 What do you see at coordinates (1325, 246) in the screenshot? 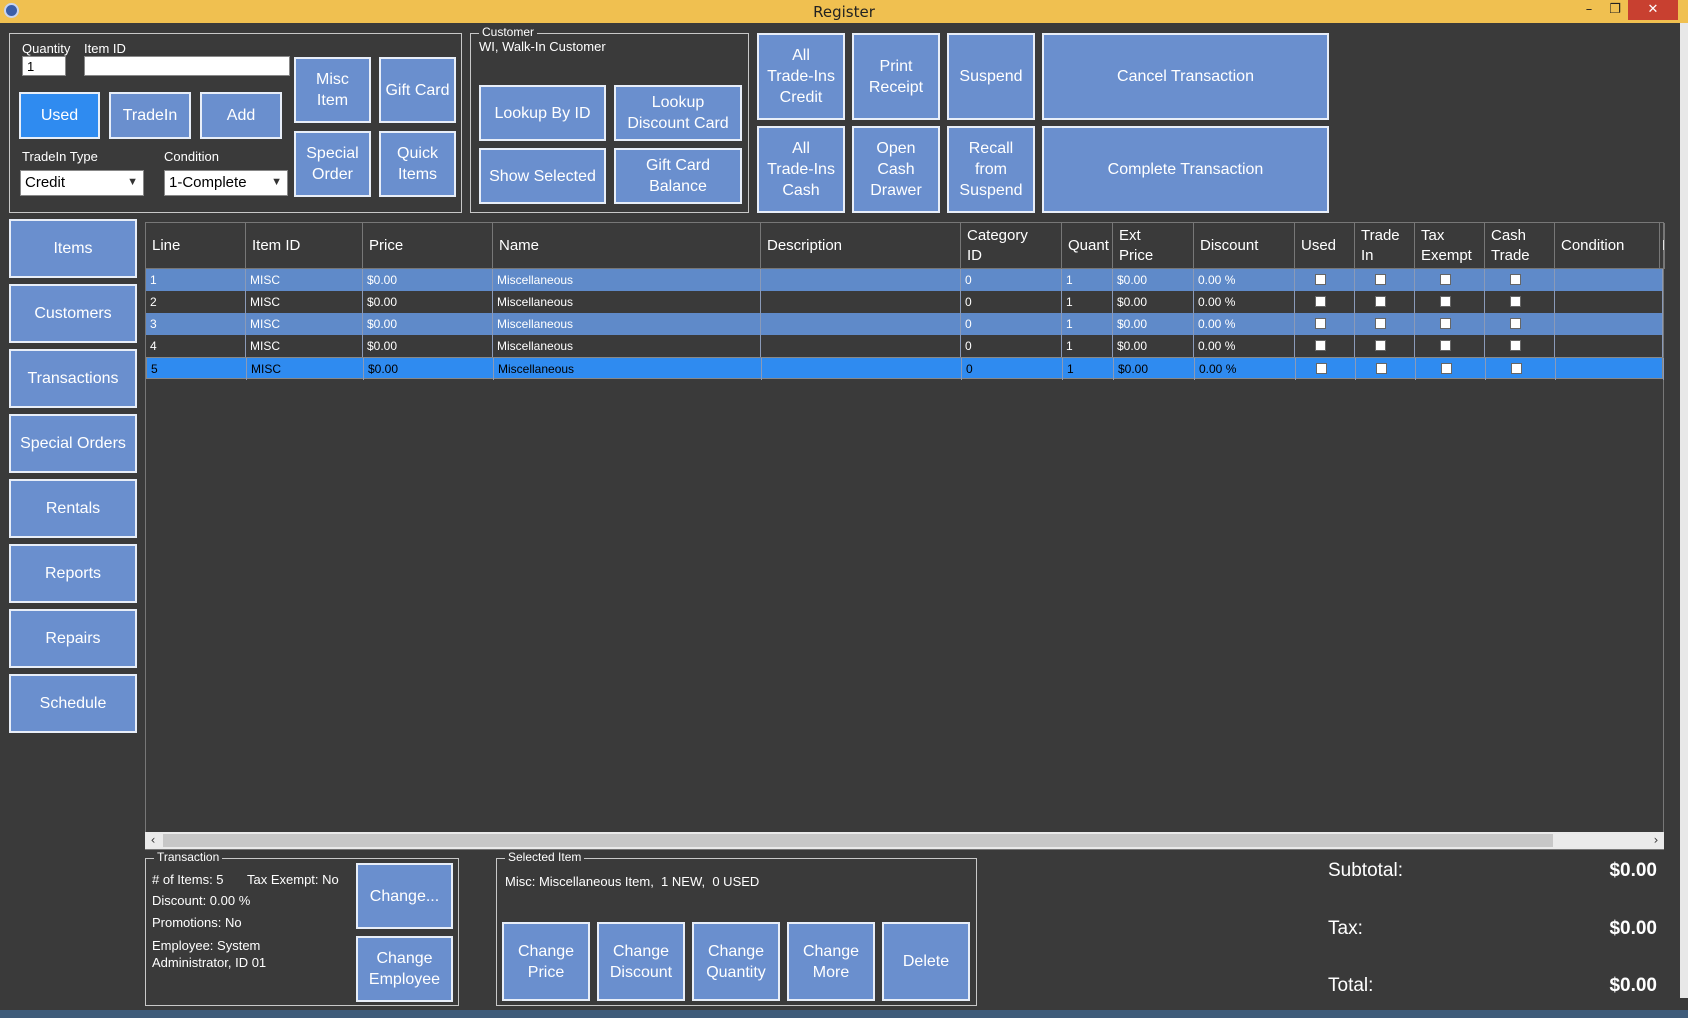
I see `col-header-used: Used` at bounding box center [1325, 246].